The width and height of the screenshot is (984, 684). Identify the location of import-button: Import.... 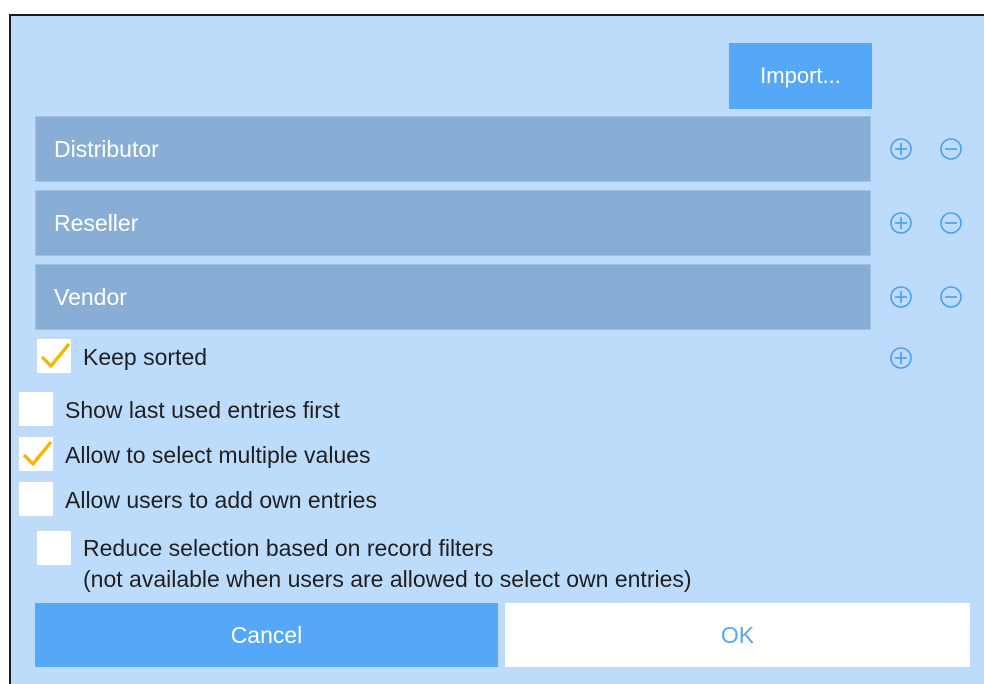
(800, 76).